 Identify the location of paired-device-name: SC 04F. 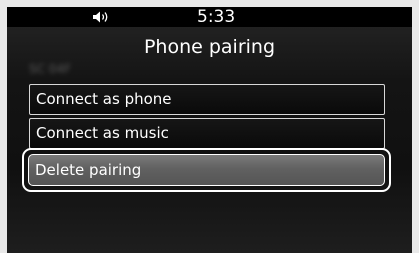
(50, 69).